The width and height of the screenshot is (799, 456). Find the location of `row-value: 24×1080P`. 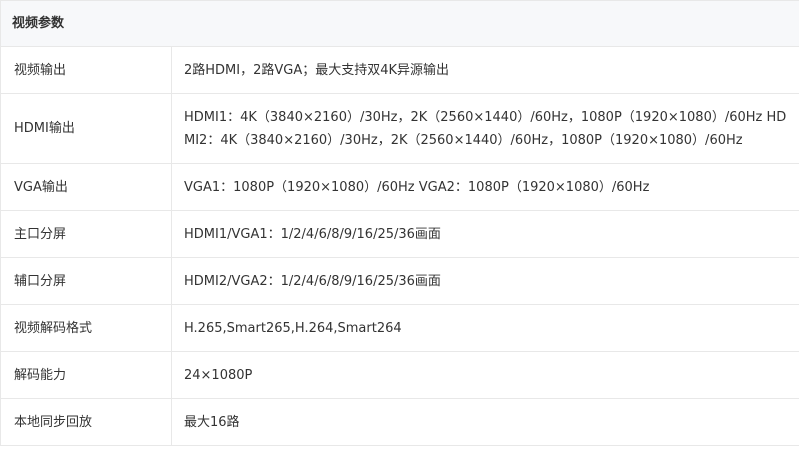

row-value: 24×1080P is located at coordinates (484, 375).